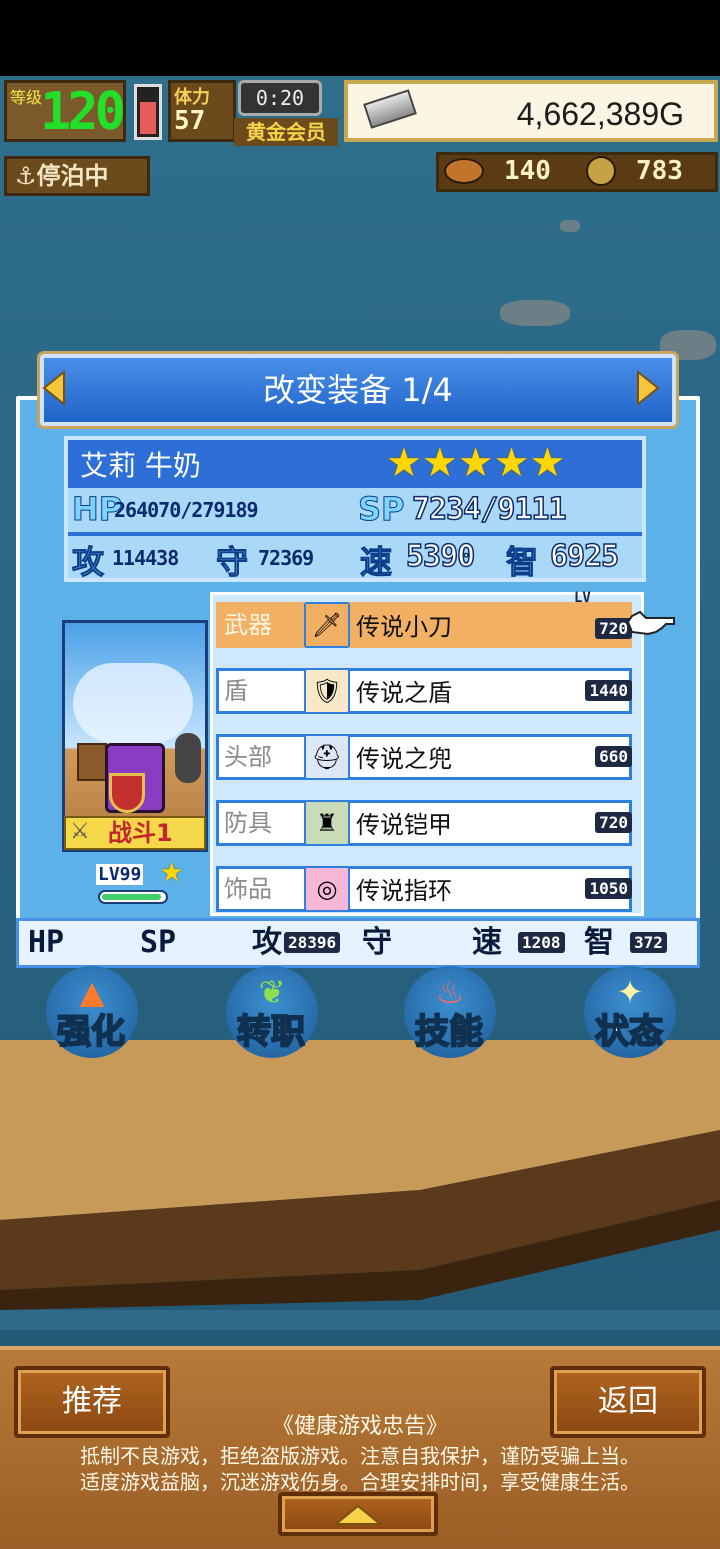 Image resolution: width=720 pixels, height=1549 pixels. What do you see at coordinates (522, 562) in the screenshot?
I see `int-label: 智` at bounding box center [522, 562].